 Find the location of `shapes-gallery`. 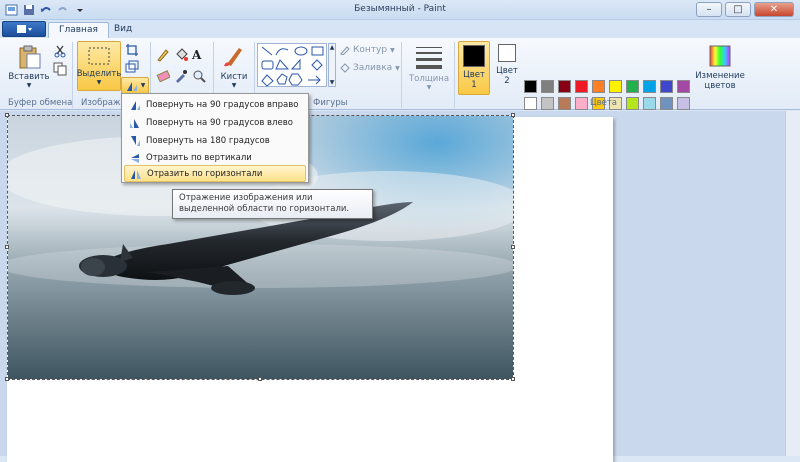

shapes-gallery is located at coordinates (292, 65).